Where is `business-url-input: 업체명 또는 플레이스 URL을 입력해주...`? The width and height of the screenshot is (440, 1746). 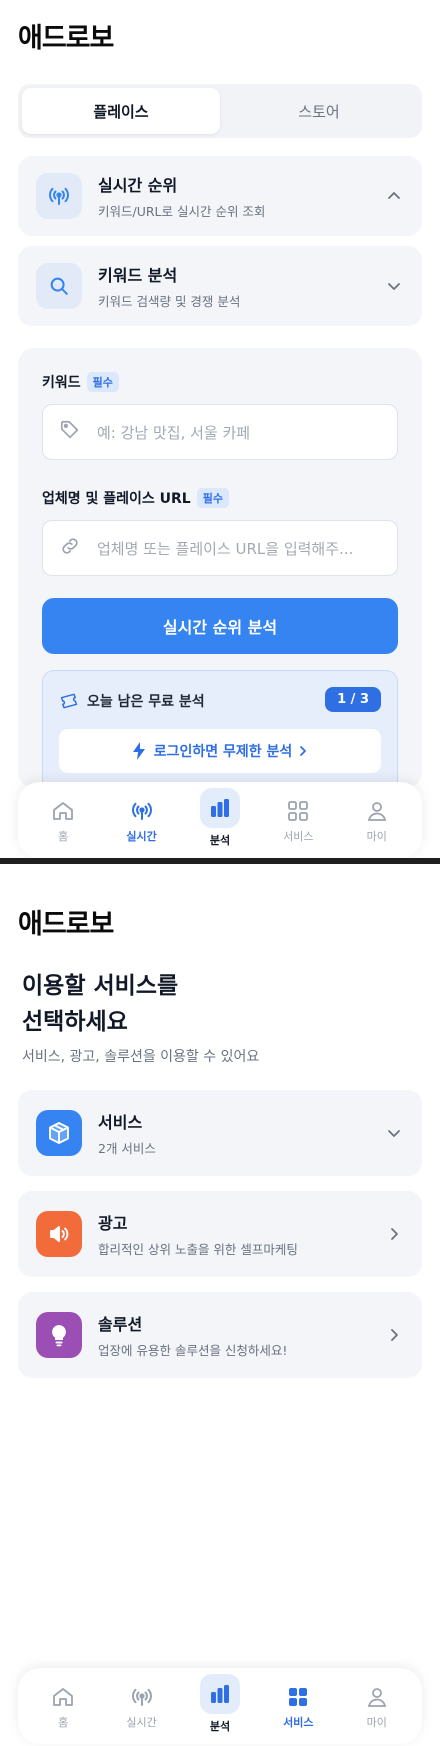 business-url-input: 업체명 또는 플레이스 URL을 입력해주... is located at coordinates (220, 548).